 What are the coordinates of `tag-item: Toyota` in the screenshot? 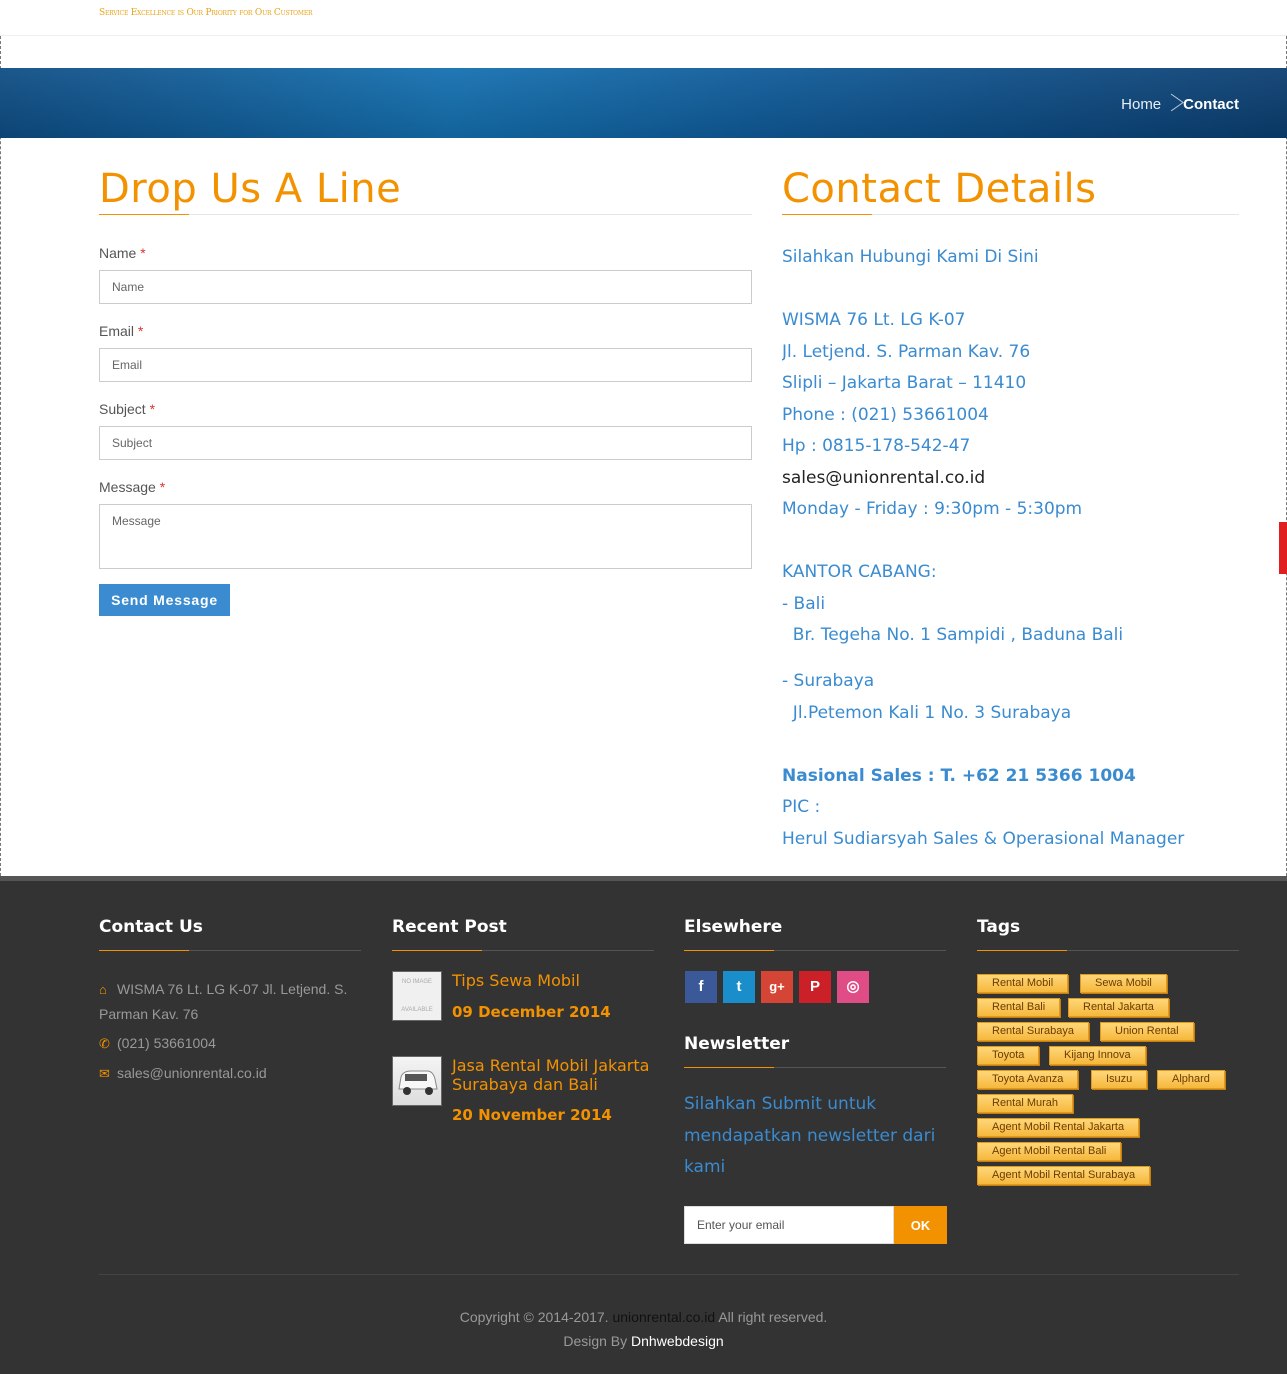 It's located at (1008, 1055).